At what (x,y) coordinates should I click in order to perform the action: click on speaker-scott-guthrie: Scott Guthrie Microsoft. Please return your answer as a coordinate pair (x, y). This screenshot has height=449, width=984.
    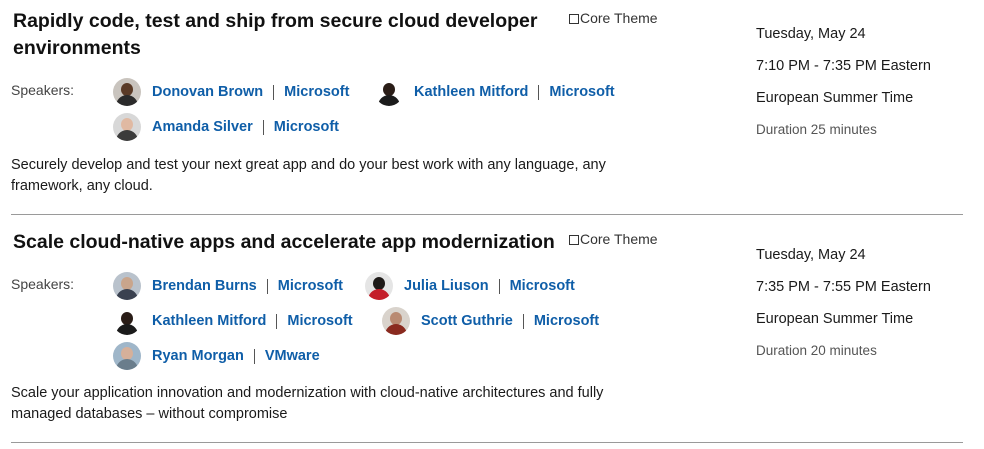
    Looking at the image, I should click on (490, 321).